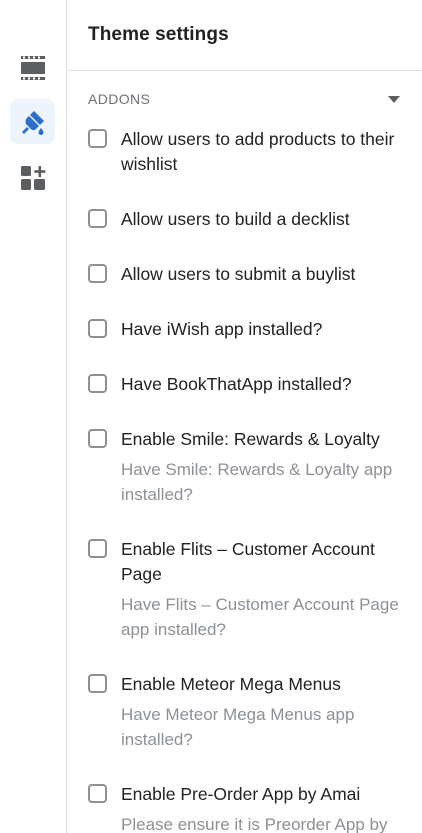 The image size is (422, 833). I want to click on setting-label: Have BookThatApp installed?, so click(236, 384).